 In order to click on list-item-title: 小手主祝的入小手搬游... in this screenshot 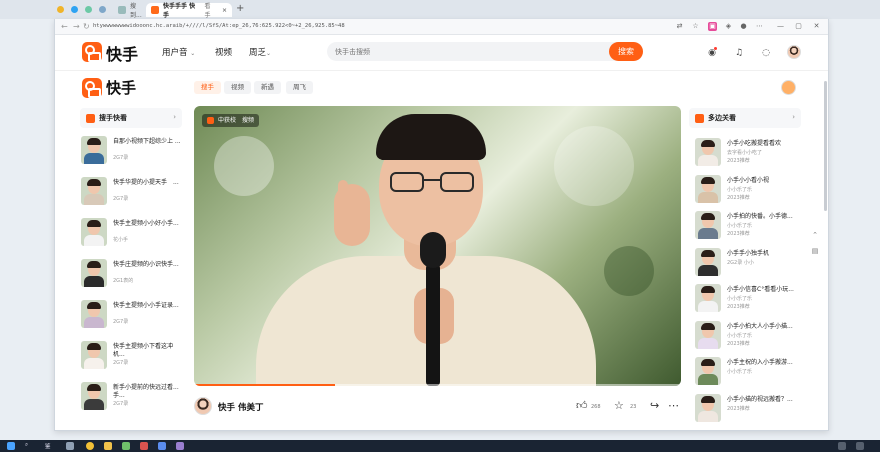, I will do `click(763, 363)`.